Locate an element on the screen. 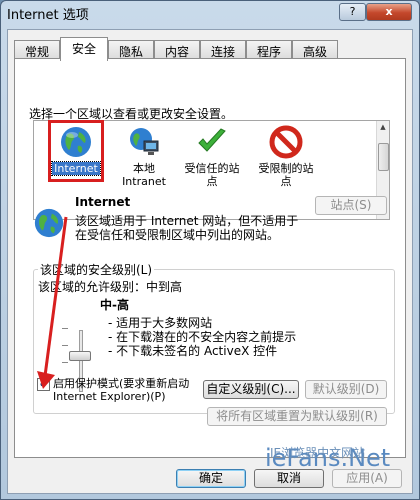  watermark-subtitle: IE浏览器中文网站 is located at coordinates (318, 453).